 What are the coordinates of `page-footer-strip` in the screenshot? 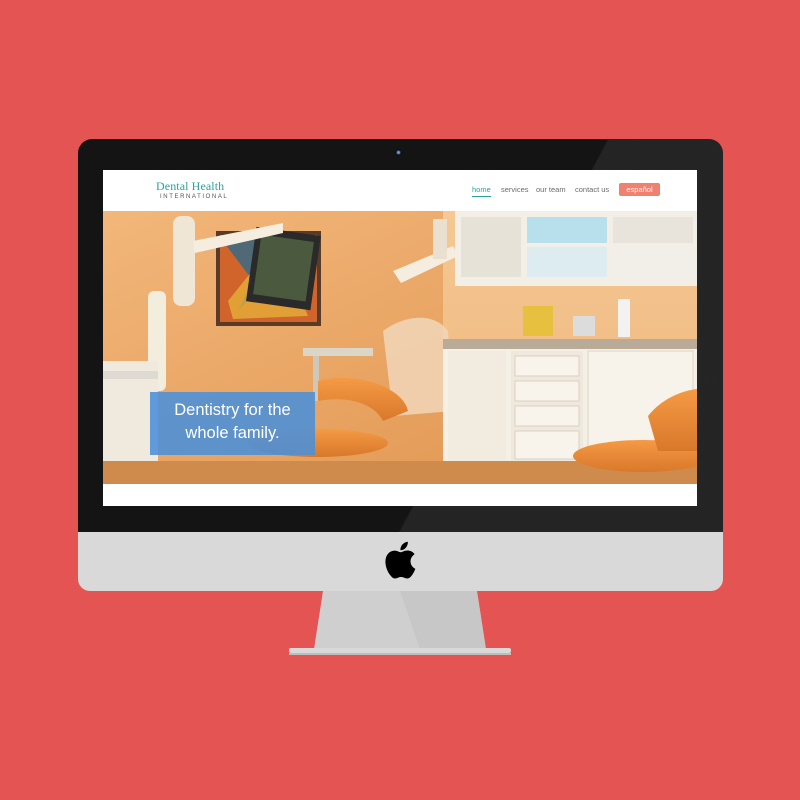 It's located at (400, 495).